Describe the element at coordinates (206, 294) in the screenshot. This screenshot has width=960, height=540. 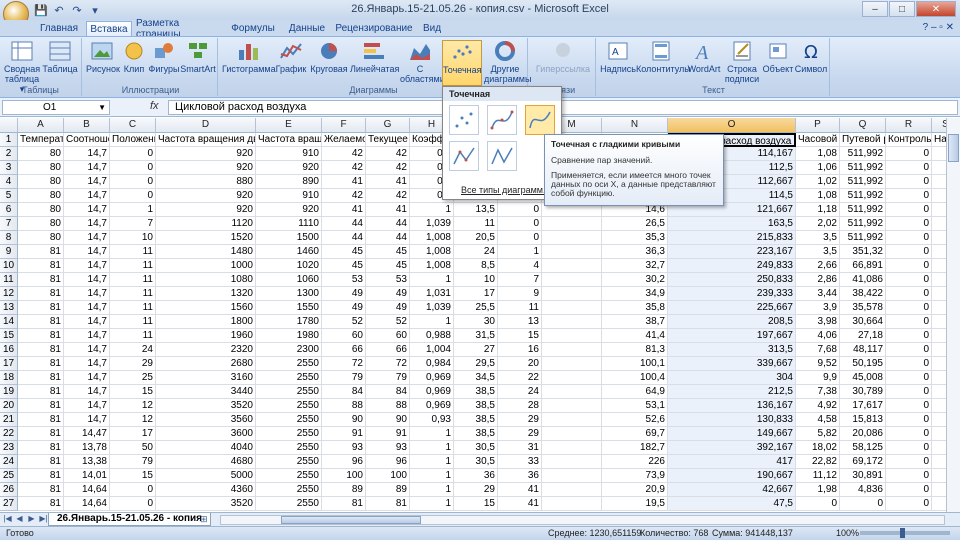
I see `table-cell: 1320` at that location.